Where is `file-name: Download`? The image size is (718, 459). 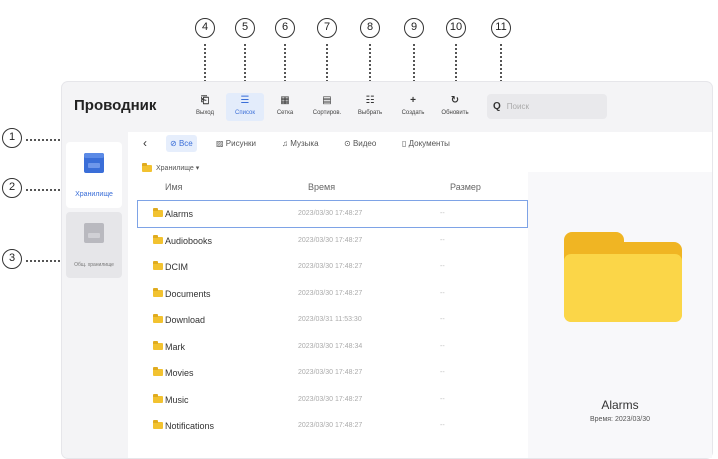
file-name: Download is located at coordinates (185, 320).